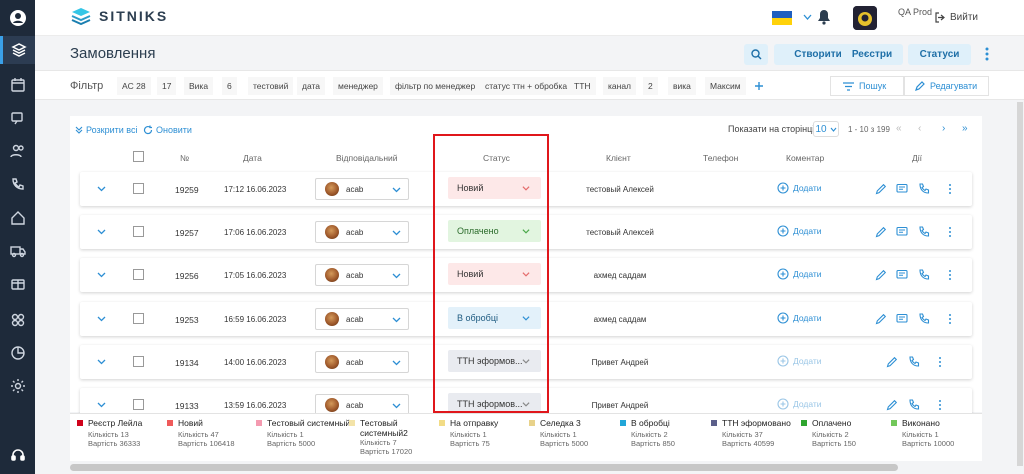 Image resolution: width=1024 pixels, height=474 pixels. Describe the element at coordinates (824, 17) in the screenshot. I see `bell-icon` at that location.